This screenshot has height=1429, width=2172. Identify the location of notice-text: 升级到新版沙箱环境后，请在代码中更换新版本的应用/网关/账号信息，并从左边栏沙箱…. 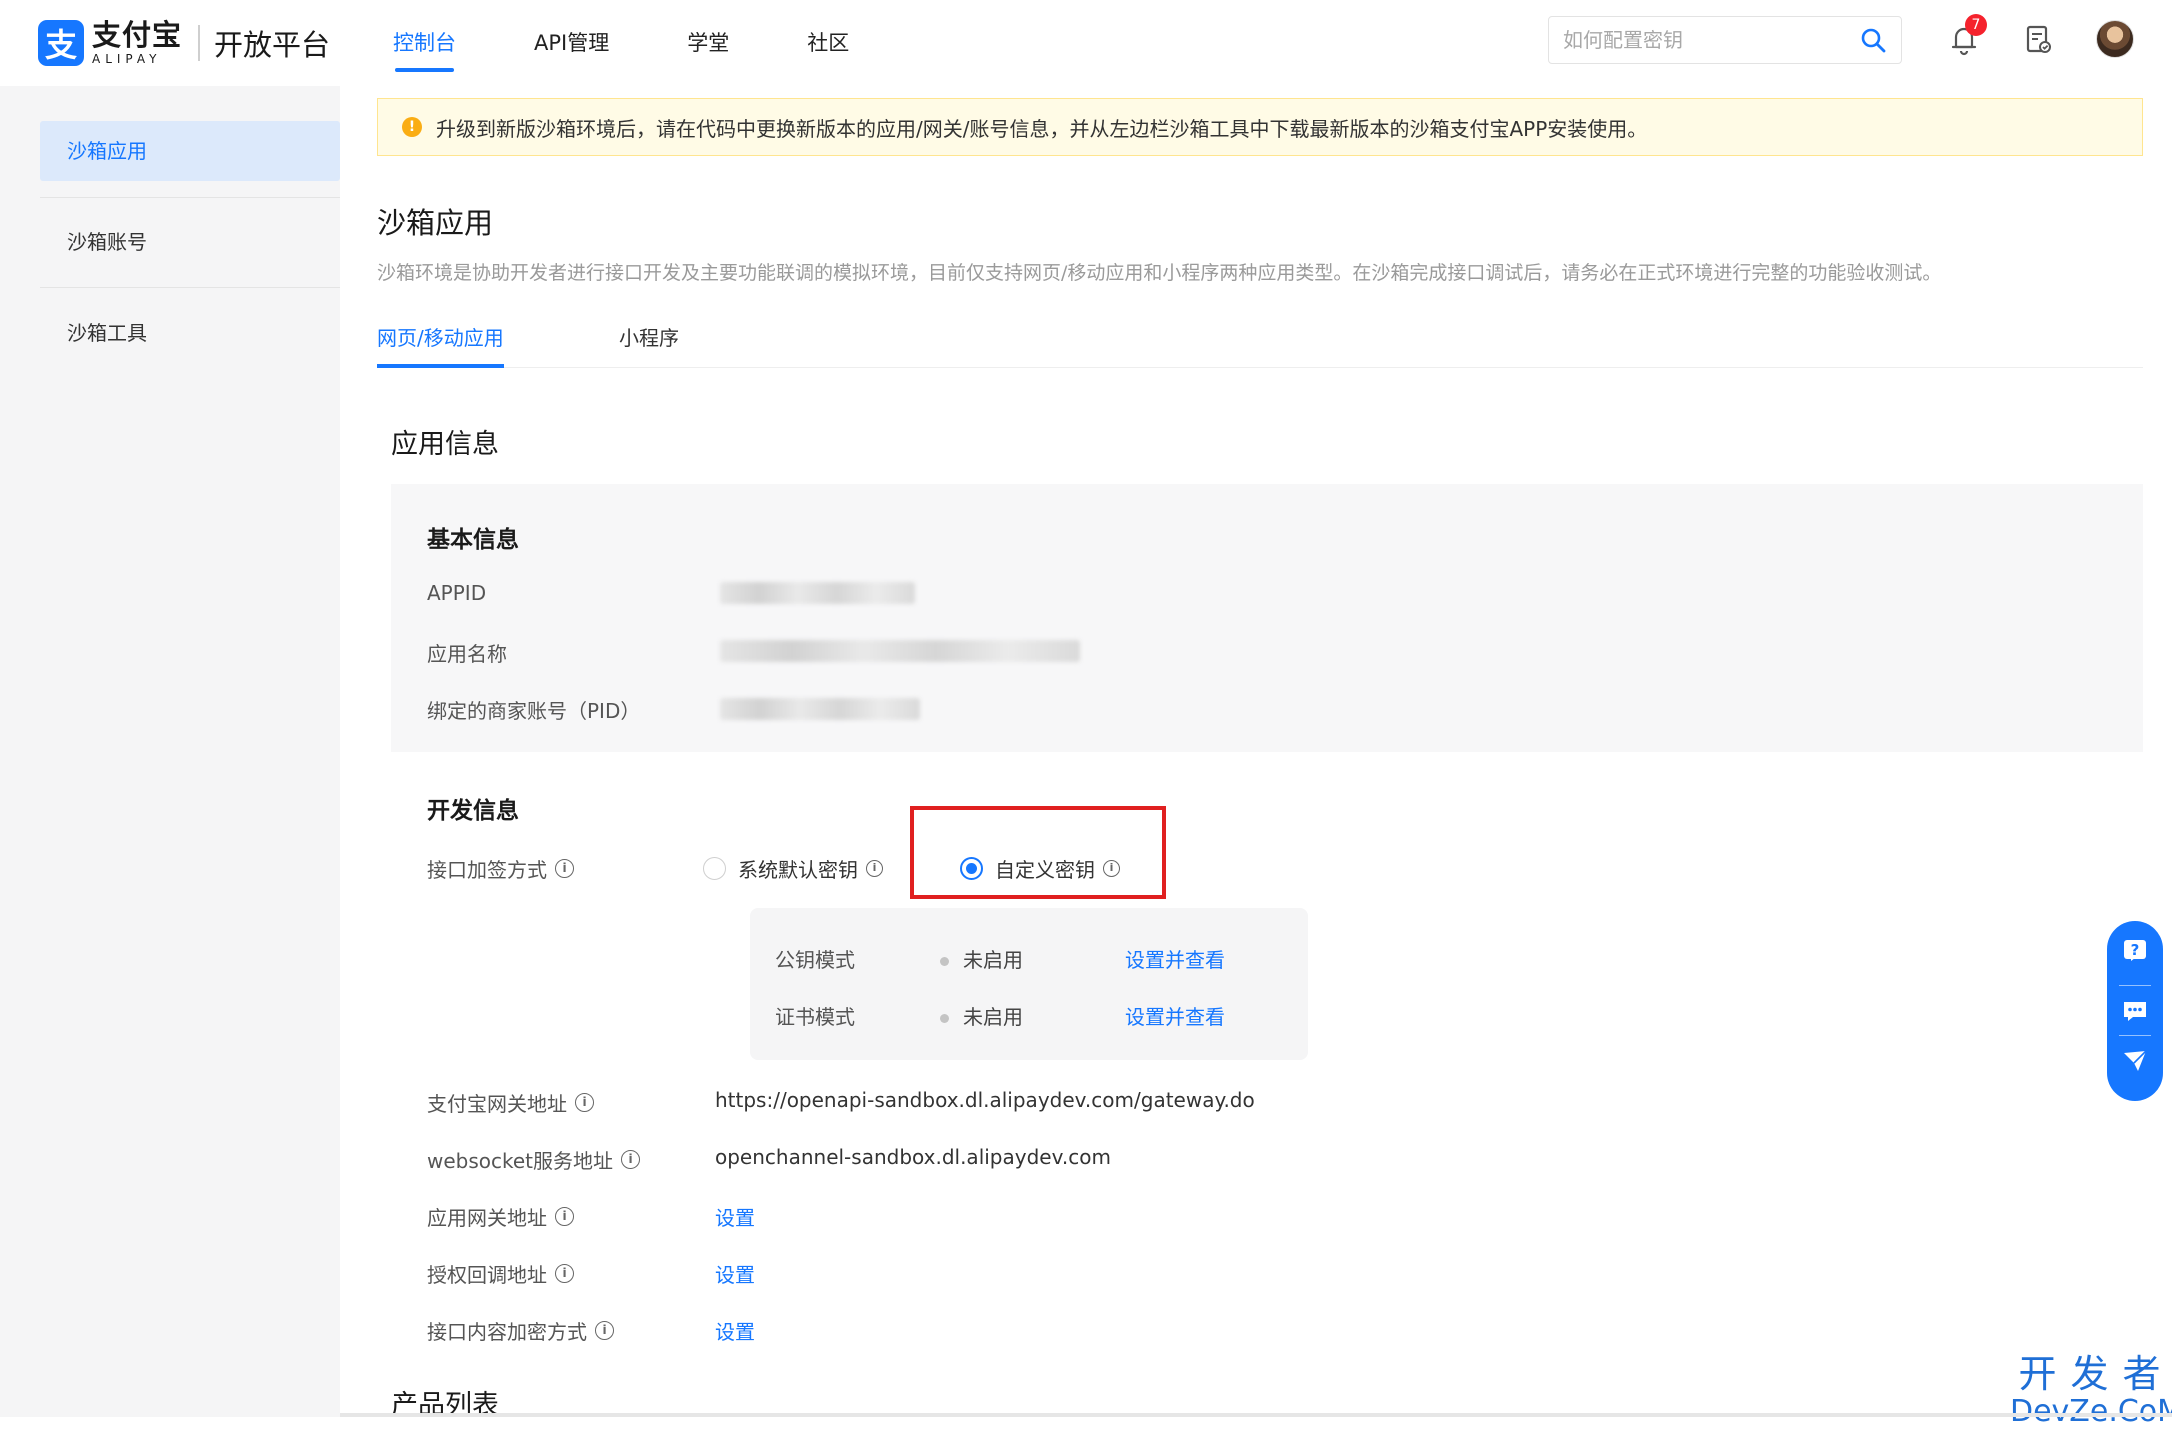
(1042, 128).